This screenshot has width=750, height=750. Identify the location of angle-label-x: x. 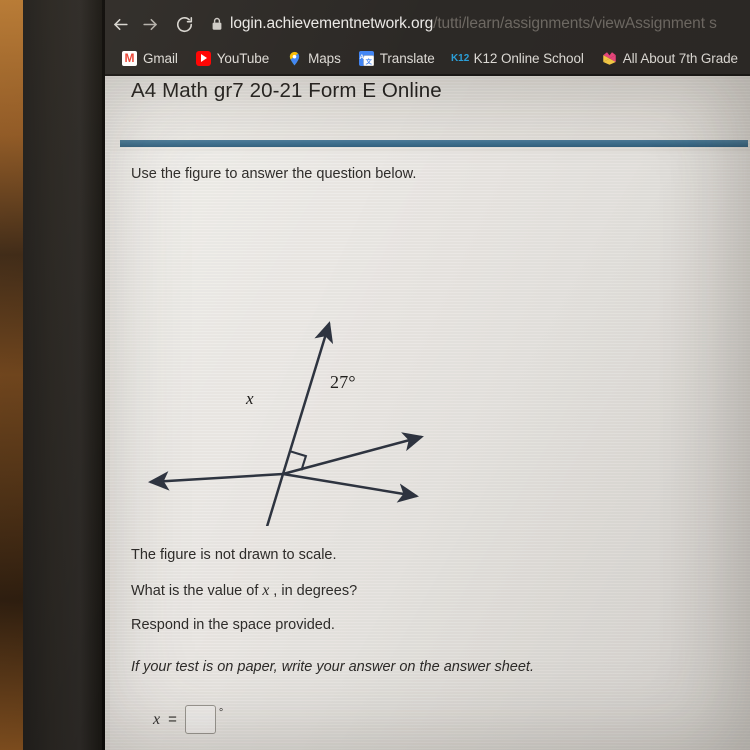
(250, 398).